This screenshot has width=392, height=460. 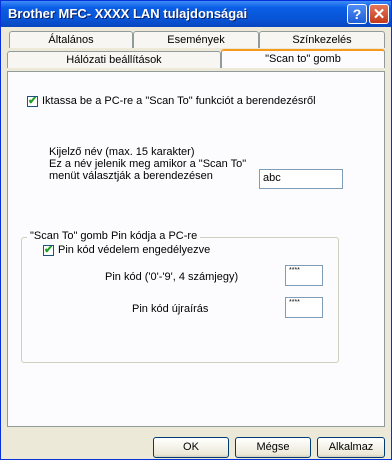 I want to click on enable-scan-to-checkbox: ✔, so click(x=32, y=101).